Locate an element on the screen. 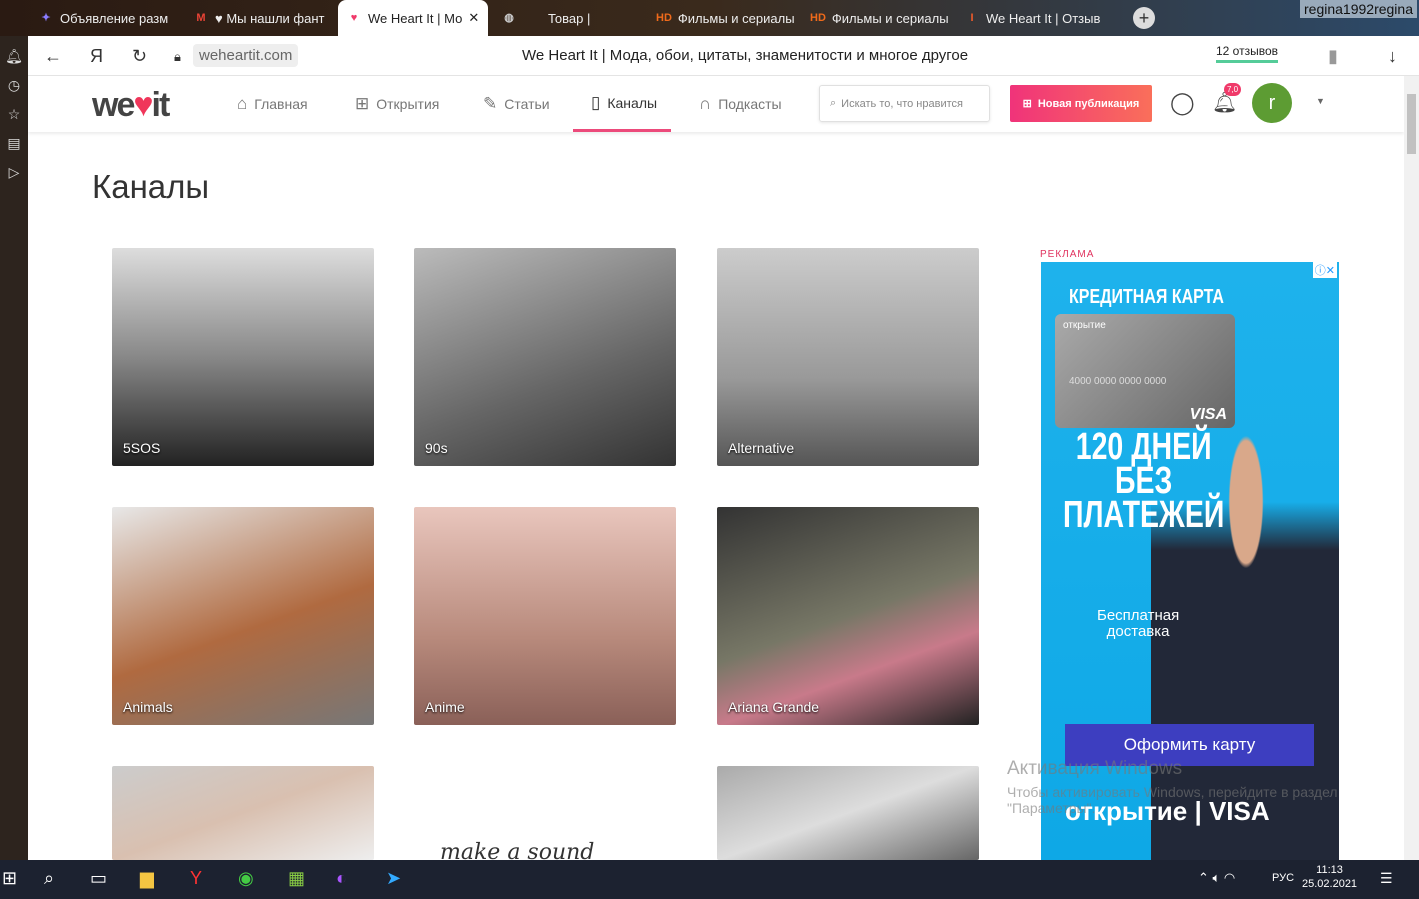 This screenshot has width=1419, height=899. browser-tab: ✦ Объявление разм is located at coordinates (105, 18).